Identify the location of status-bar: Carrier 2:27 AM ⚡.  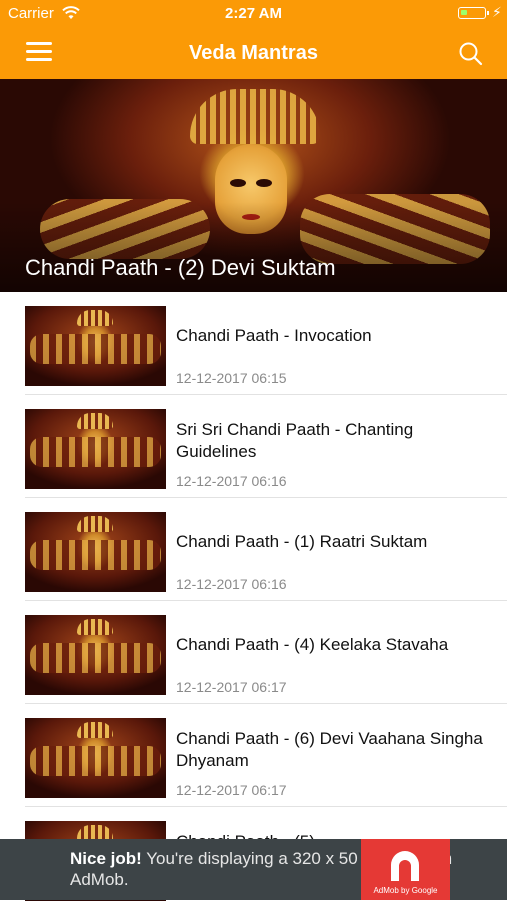
(253, 14).